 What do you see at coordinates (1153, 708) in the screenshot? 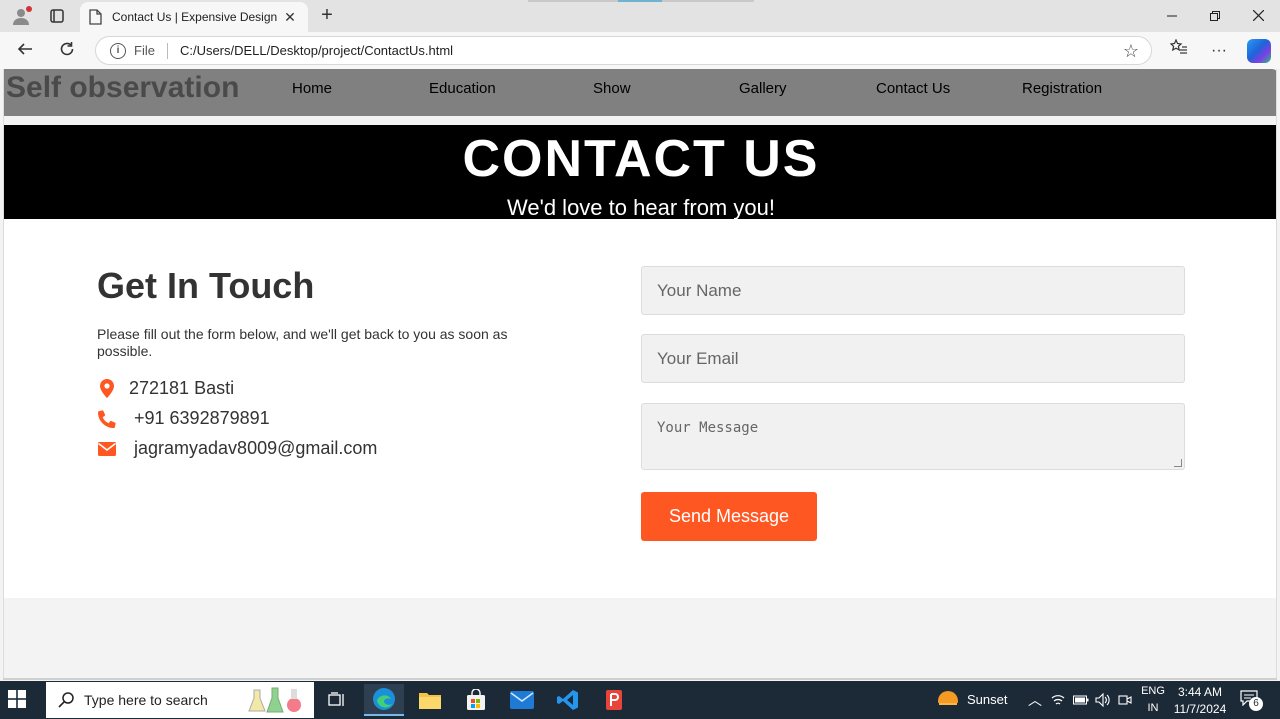
I see `language-region: IN` at bounding box center [1153, 708].